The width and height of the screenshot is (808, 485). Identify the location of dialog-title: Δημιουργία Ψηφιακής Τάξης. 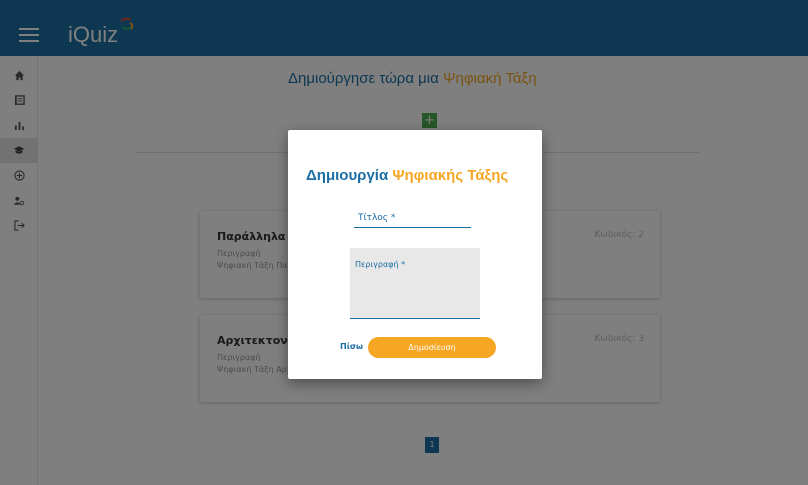
(407, 175).